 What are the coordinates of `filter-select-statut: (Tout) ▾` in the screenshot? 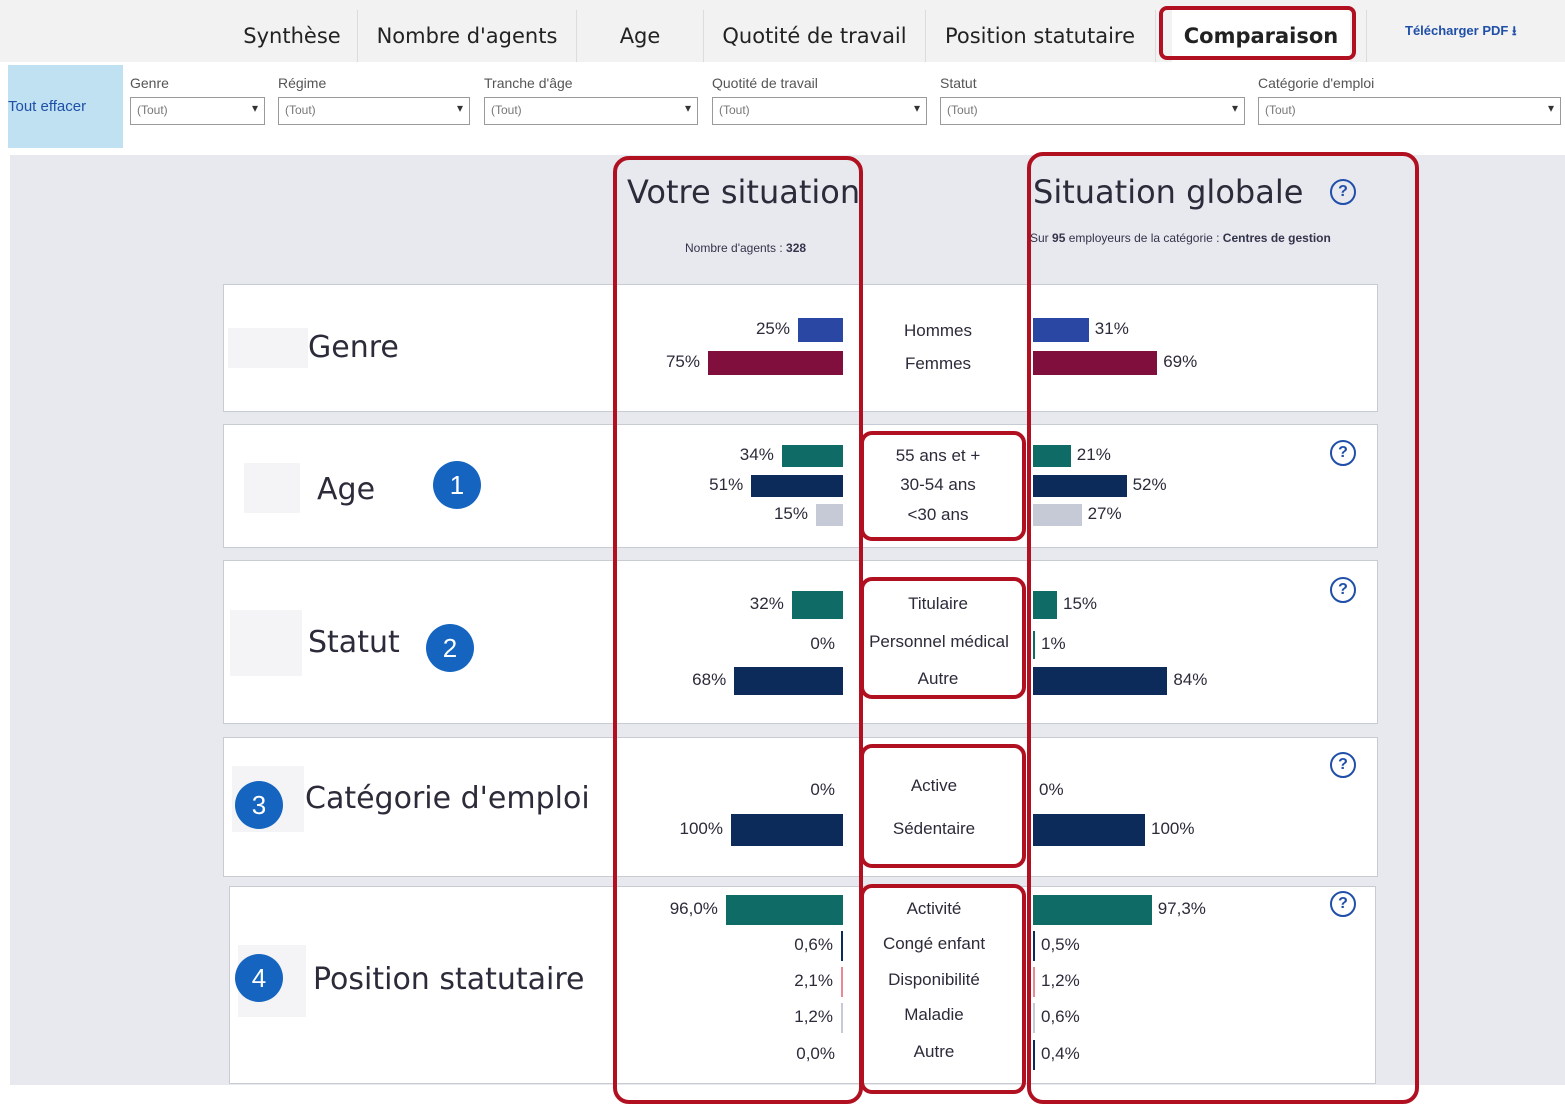 It's located at (1092, 111).